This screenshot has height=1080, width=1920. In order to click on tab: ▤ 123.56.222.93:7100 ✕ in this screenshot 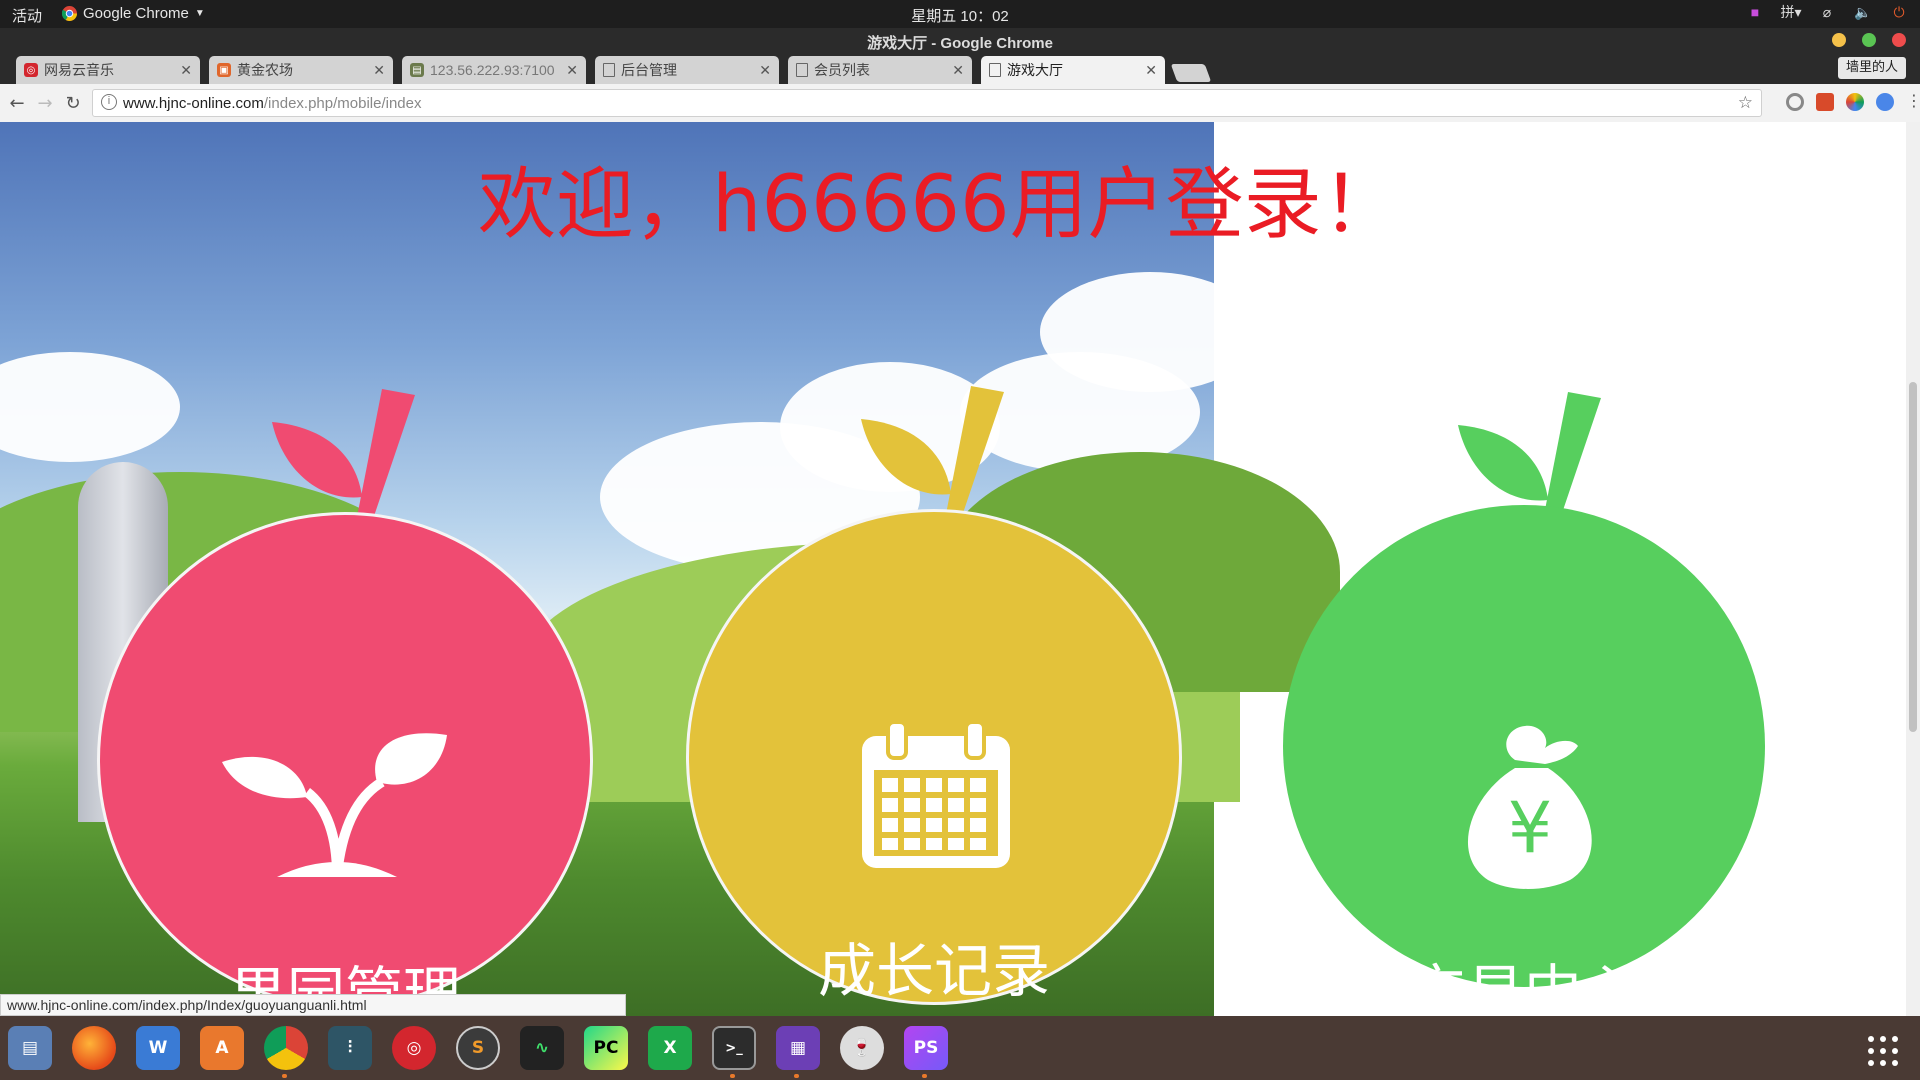, I will do `click(494, 70)`.